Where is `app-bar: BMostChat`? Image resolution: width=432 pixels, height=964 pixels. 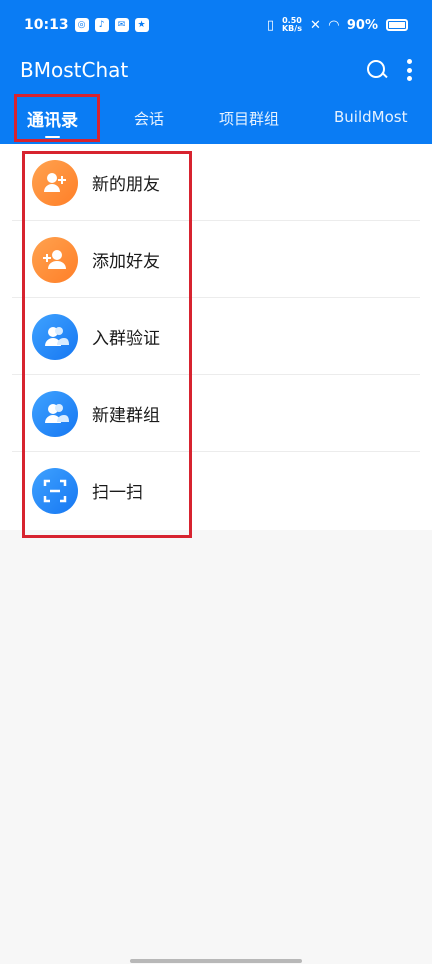 app-bar: BMostChat is located at coordinates (216, 70).